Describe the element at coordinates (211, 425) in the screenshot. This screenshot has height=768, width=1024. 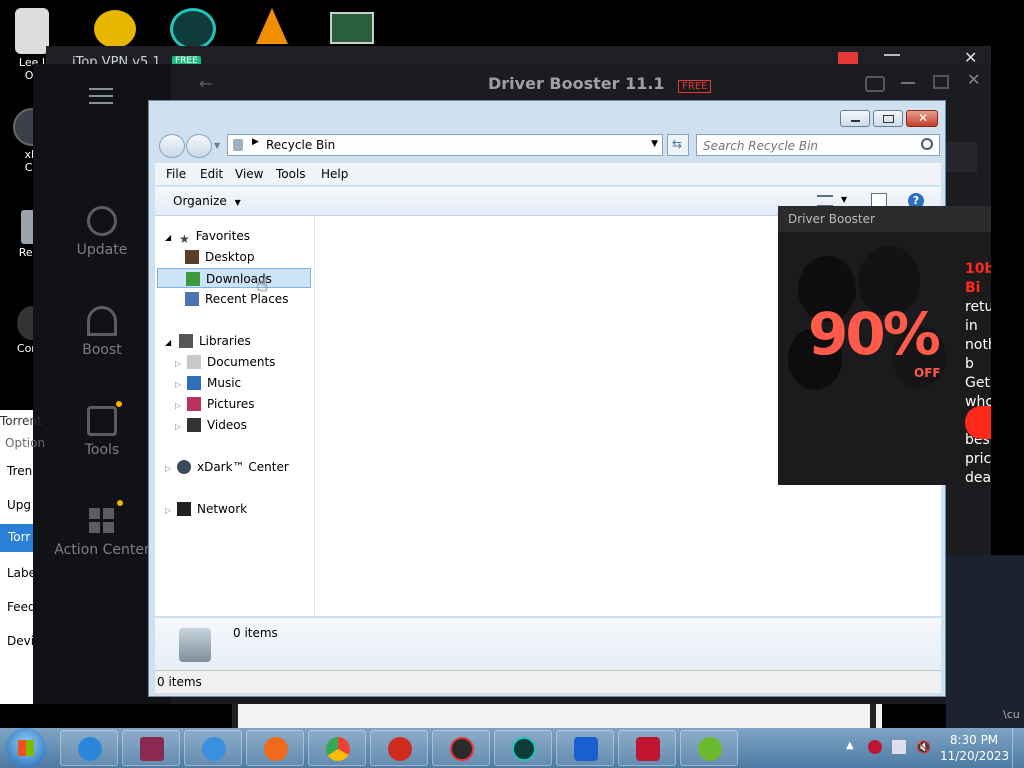
I see `tree-videos: ▷ Videos` at that location.